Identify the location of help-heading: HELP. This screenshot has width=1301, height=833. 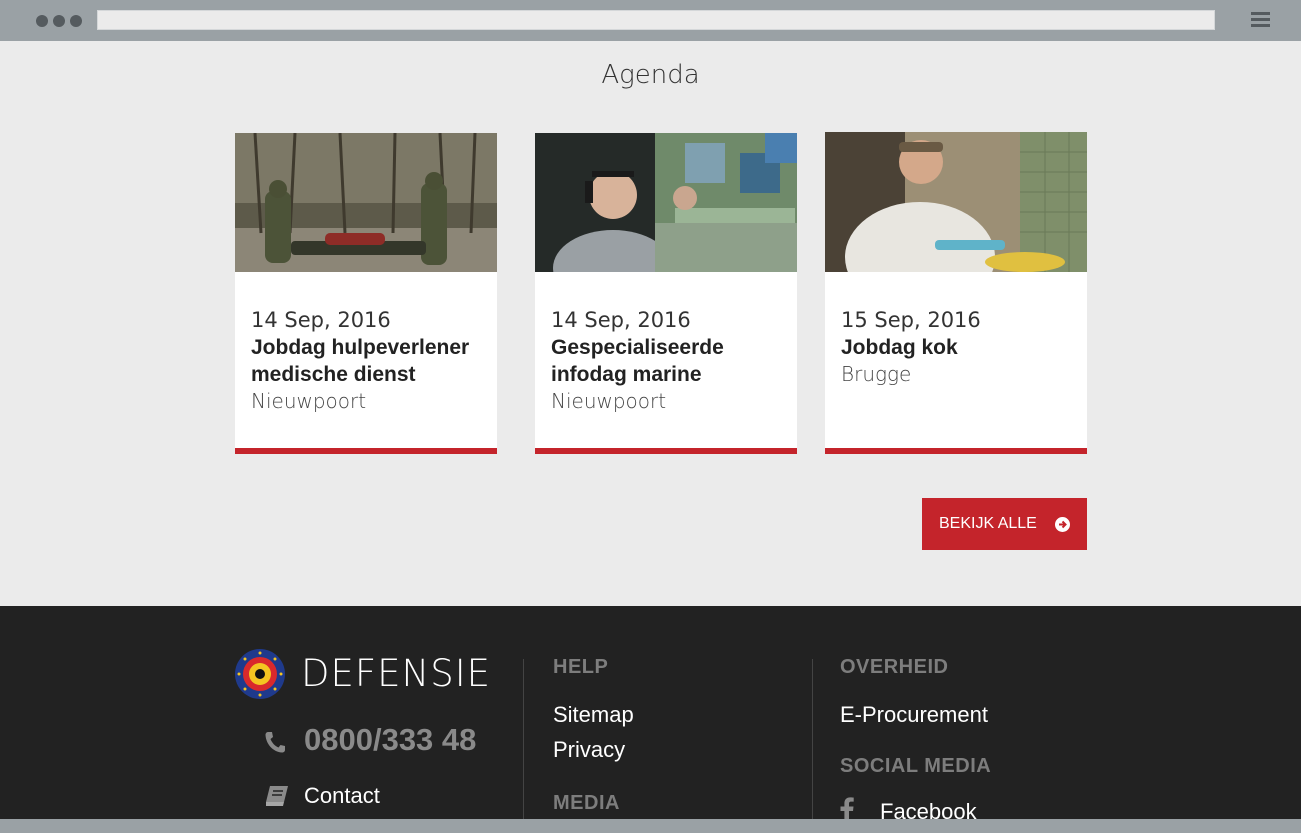
(581, 667).